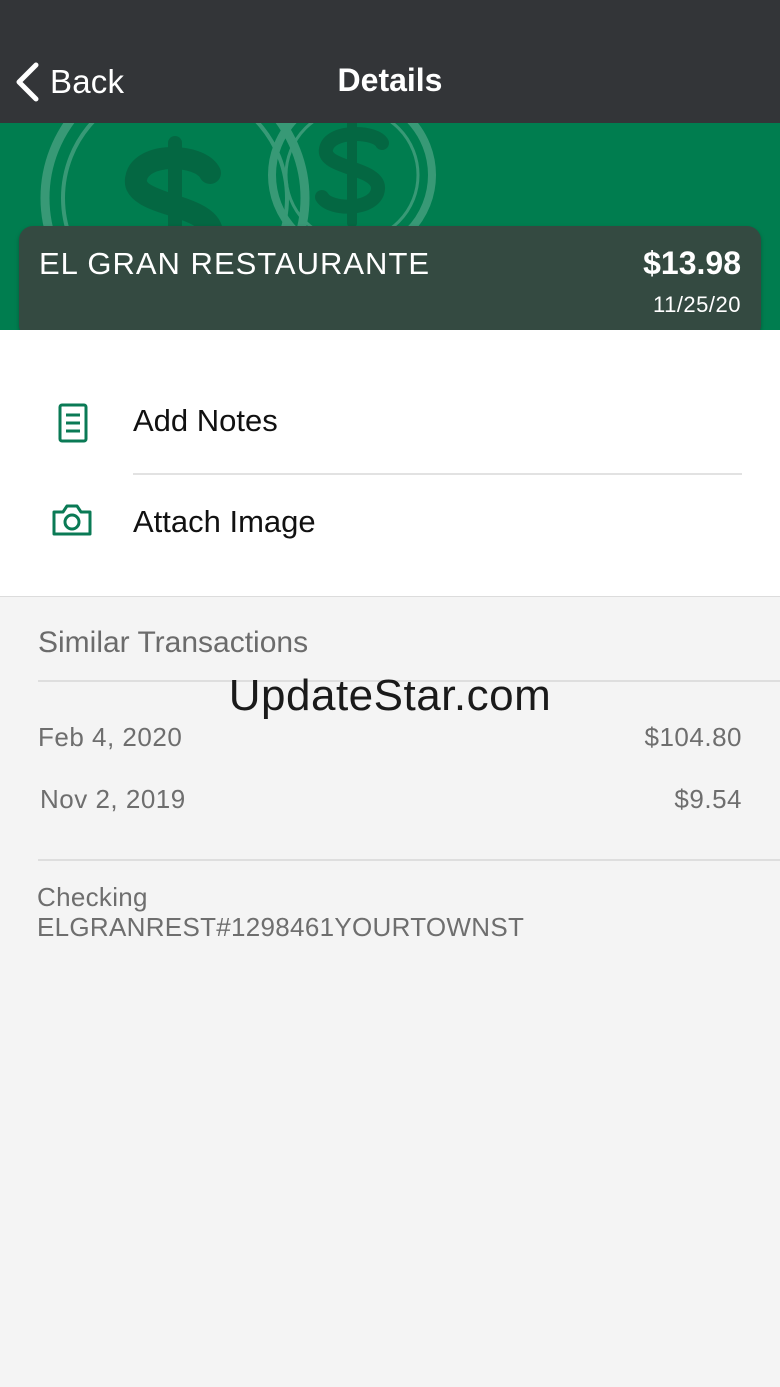 The height and width of the screenshot is (1387, 780). What do you see at coordinates (113, 799) in the screenshot?
I see `similar-transaction-date: Nov 2, 2019` at bounding box center [113, 799].